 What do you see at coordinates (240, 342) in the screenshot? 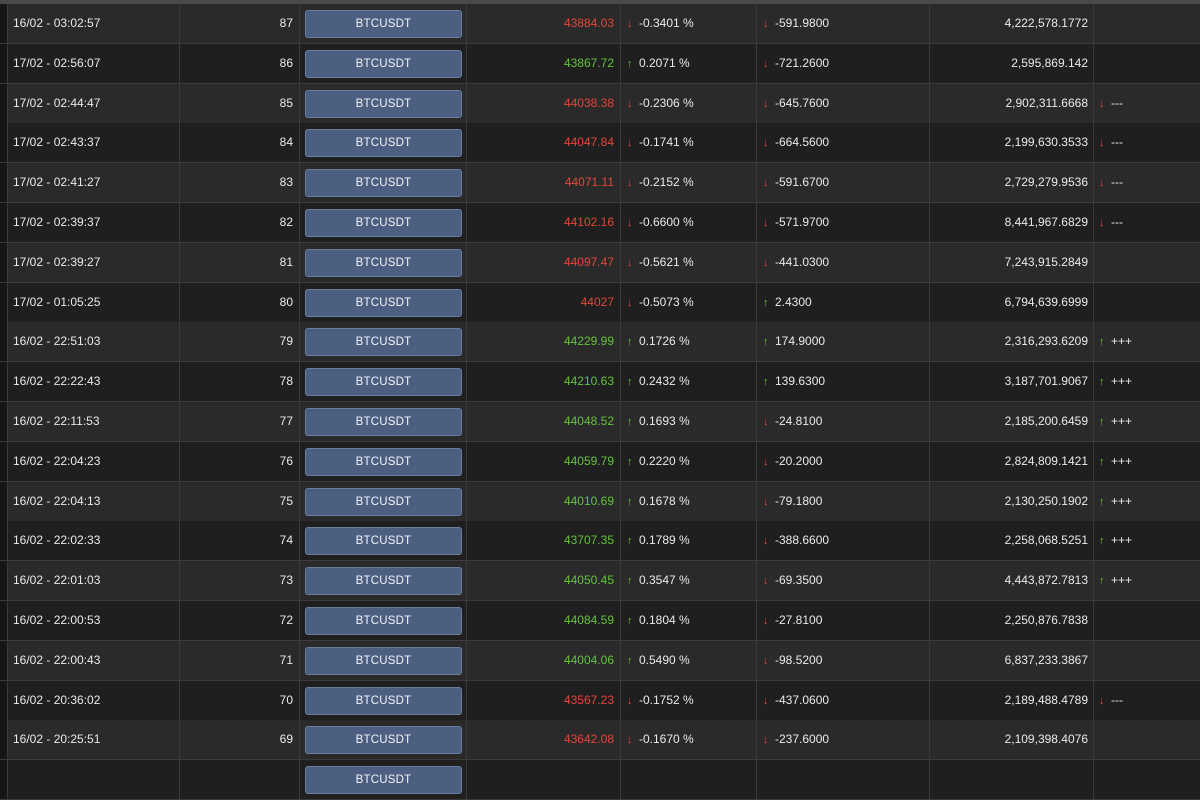
I see `index-cell: 79` at bounding box center [240, 342].